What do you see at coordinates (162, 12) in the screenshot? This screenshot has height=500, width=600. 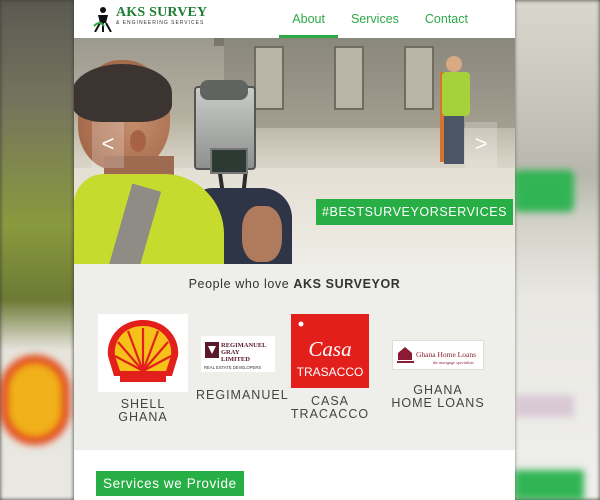 I see `logo-title: AKS SURVEY` at bounding box center [162, 12].